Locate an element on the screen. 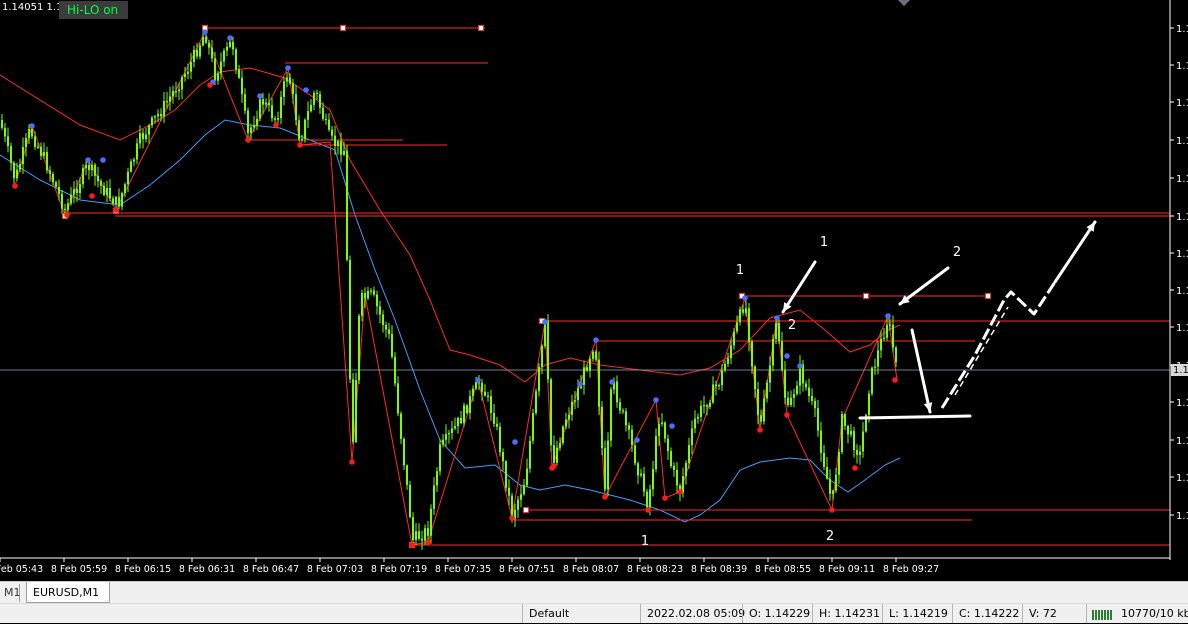 This screenshot has width=1188, height=624. tab-previous-chart: M1 is located at coordinates (10, 593).